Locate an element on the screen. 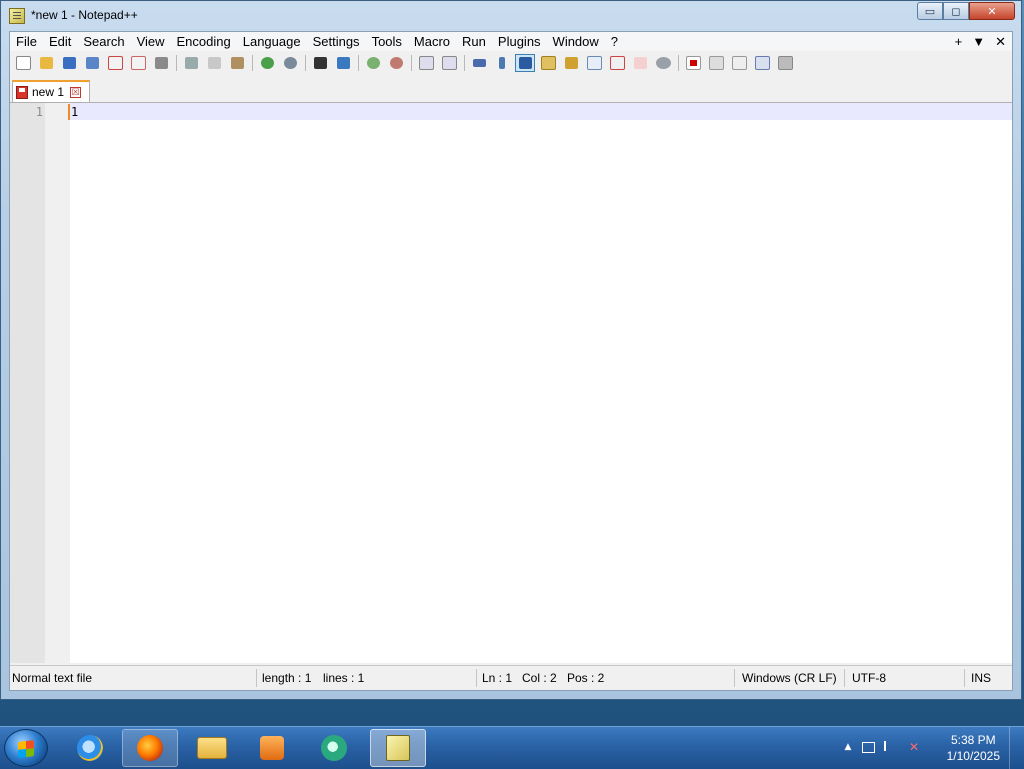 This screenshot has height=769, width=1024. playback-icon is located at coordinates (739, 63).